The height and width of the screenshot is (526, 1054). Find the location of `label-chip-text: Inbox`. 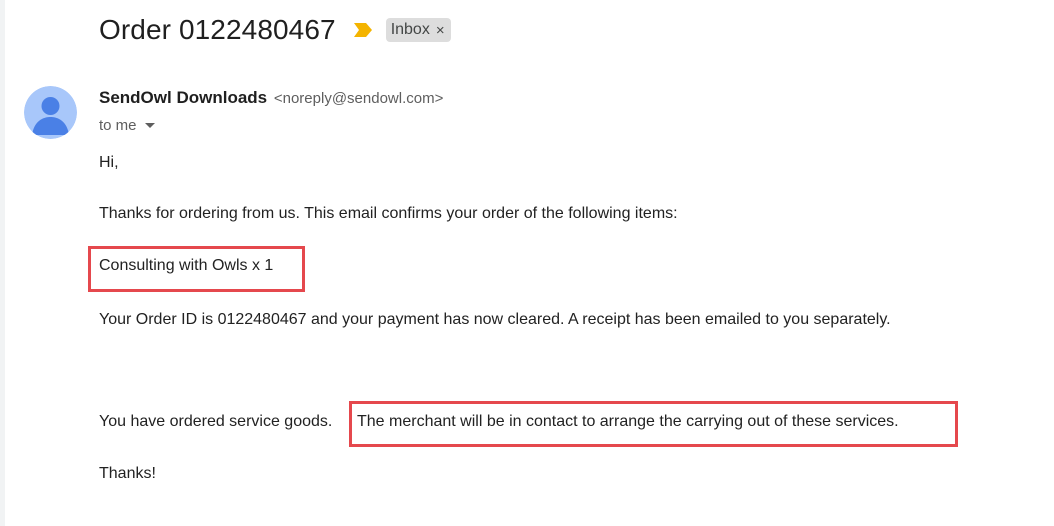

label-chip-text: Inbox is located at coordinates (410, 29).